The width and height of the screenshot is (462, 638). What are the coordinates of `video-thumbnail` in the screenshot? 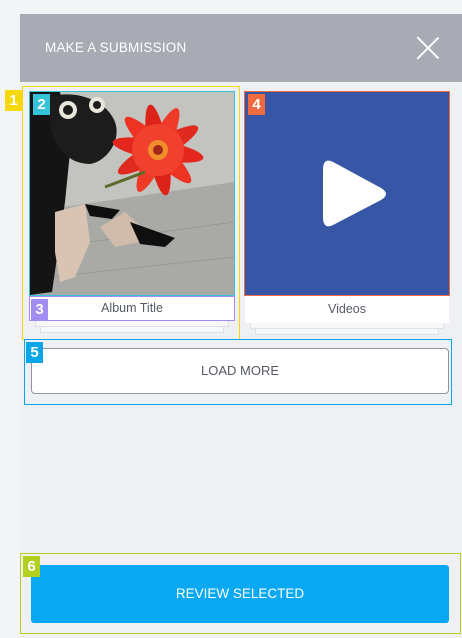 It's located at (347, 193).